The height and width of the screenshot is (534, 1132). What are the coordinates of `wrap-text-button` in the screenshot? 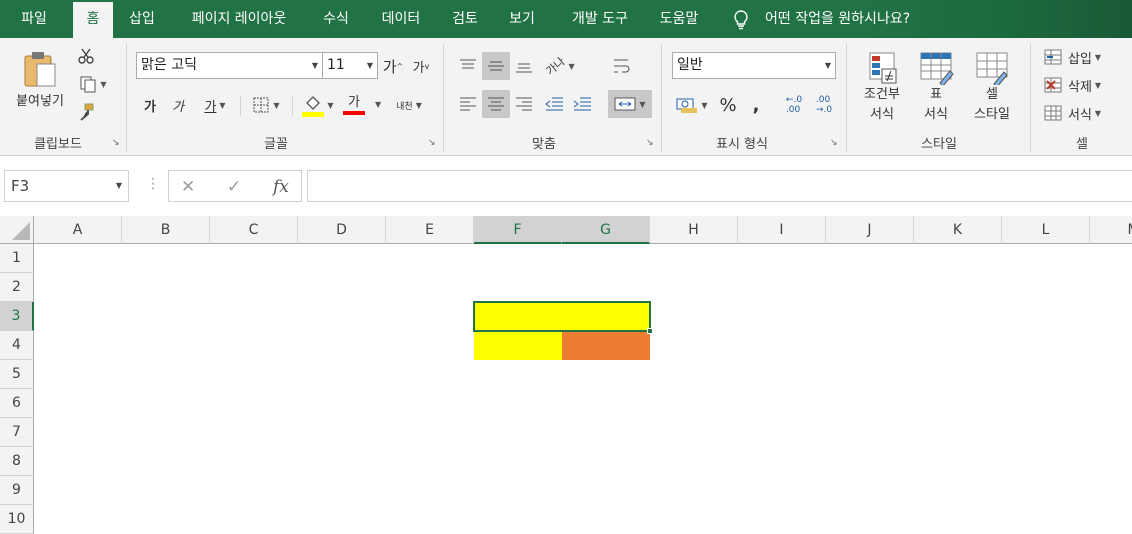 It's located at (622, 66).